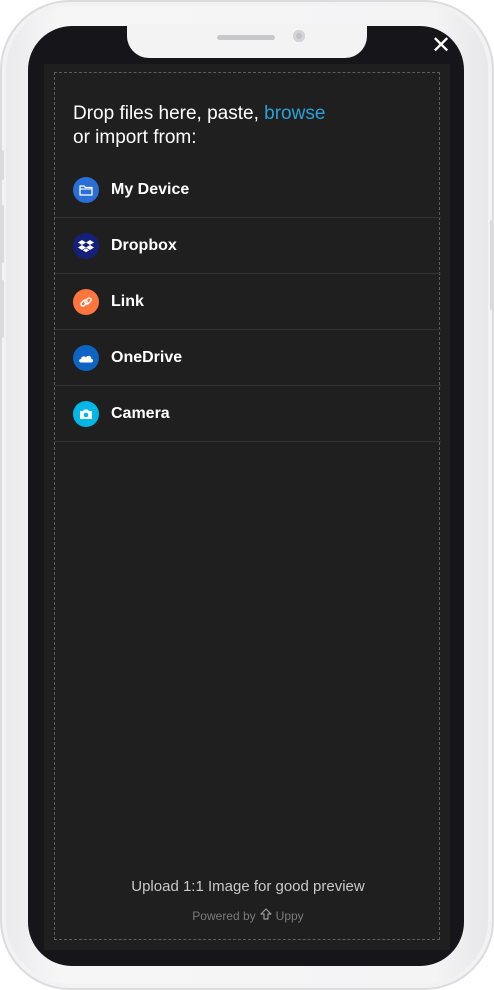  What do you see at coordinates (246, 37) in the screenshot?
I see `speaker-grille` at bounding box center [246, 37].